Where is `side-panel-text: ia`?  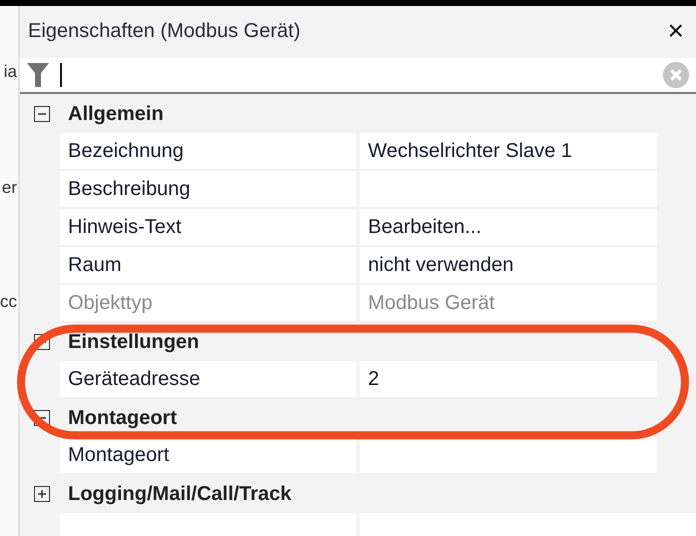
side-panel-text: ia is located at coordinates (11, 72).